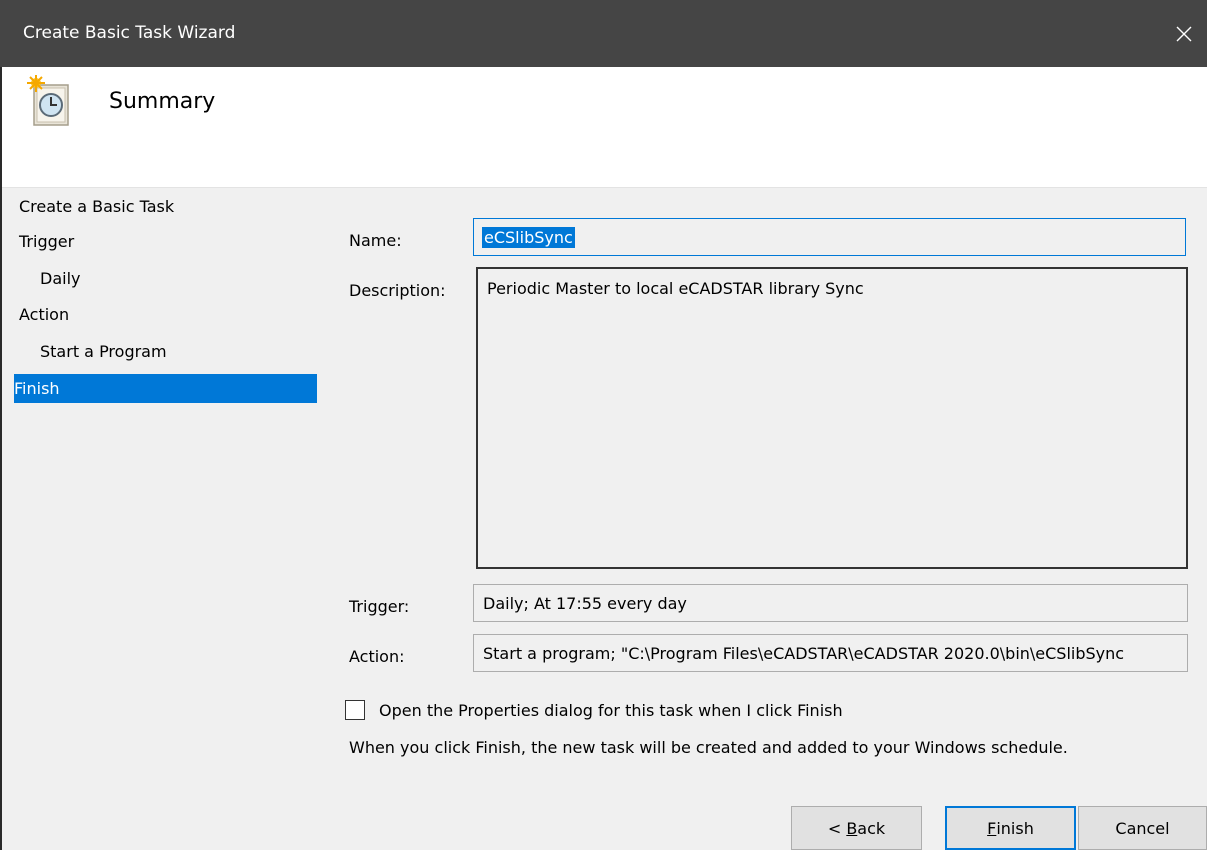 This screenshot has width=1207, height=850. Describe the element at coordinates (375, 240) in the screenshot. I see `name-label: Name:` at that location.